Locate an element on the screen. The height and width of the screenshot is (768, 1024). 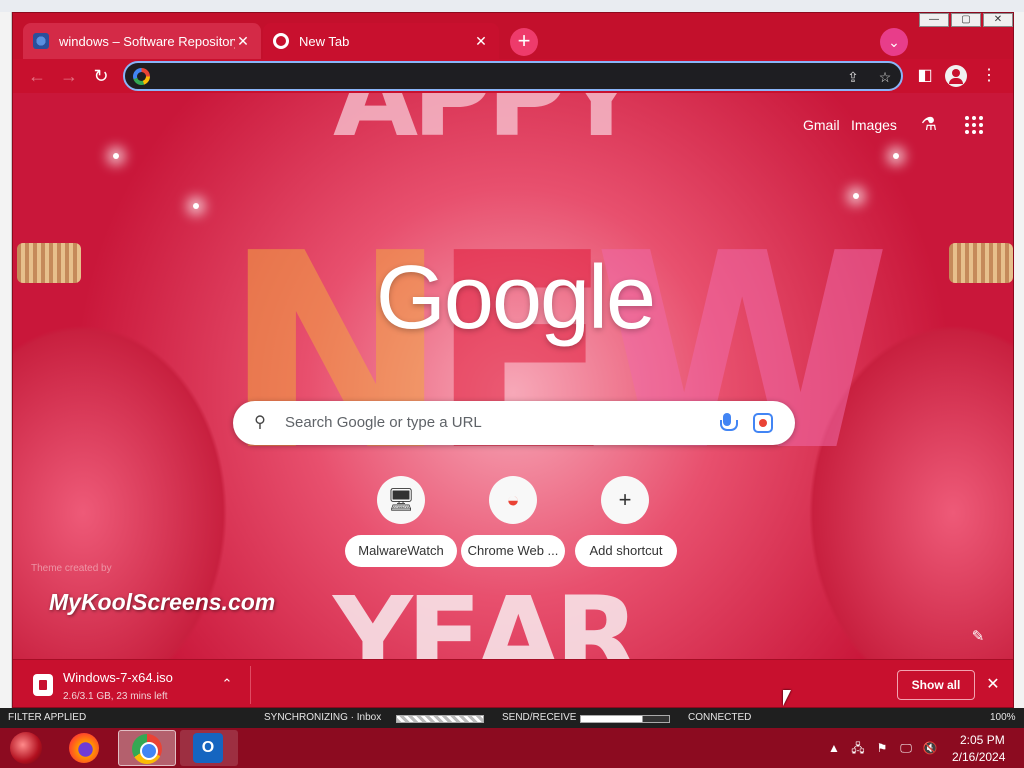
tray-monitor-icon: 🖵 is located at coordinates (906, 748).